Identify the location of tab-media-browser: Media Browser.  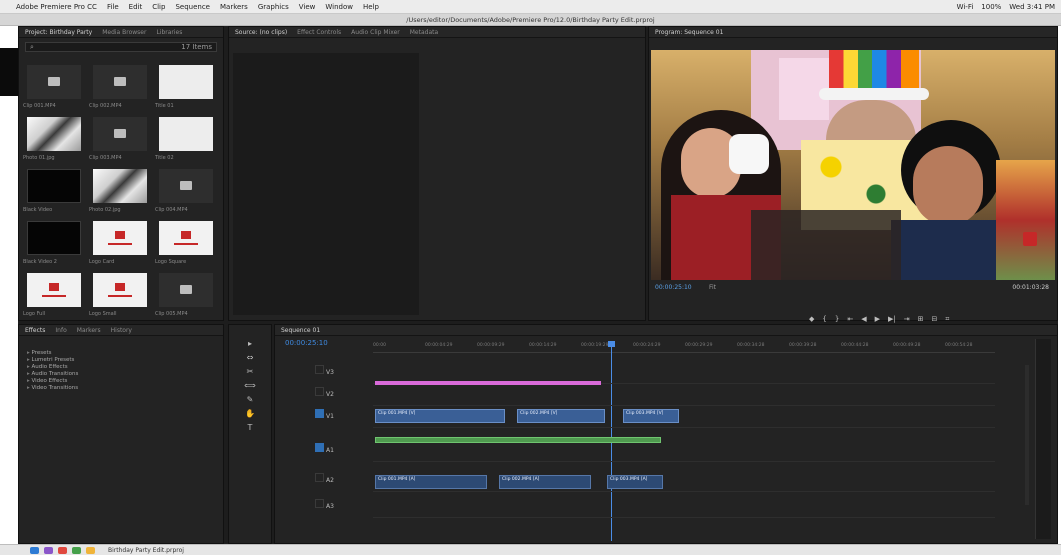
(124, 32).